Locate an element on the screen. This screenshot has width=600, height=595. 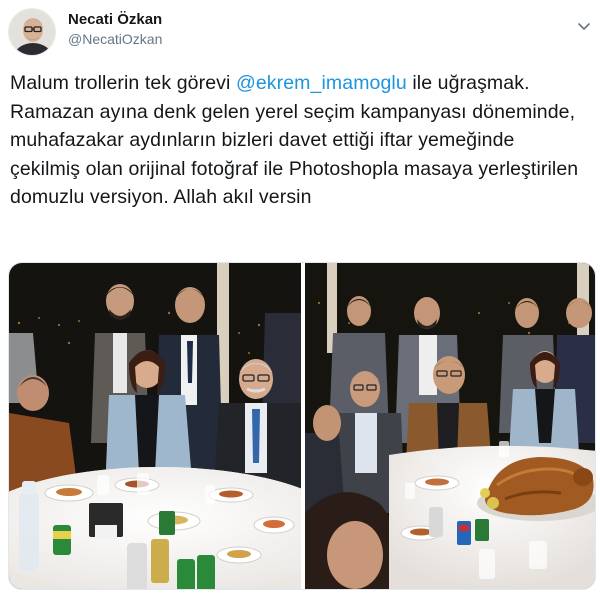
avatar-photo is located at coordinates (32, 32).